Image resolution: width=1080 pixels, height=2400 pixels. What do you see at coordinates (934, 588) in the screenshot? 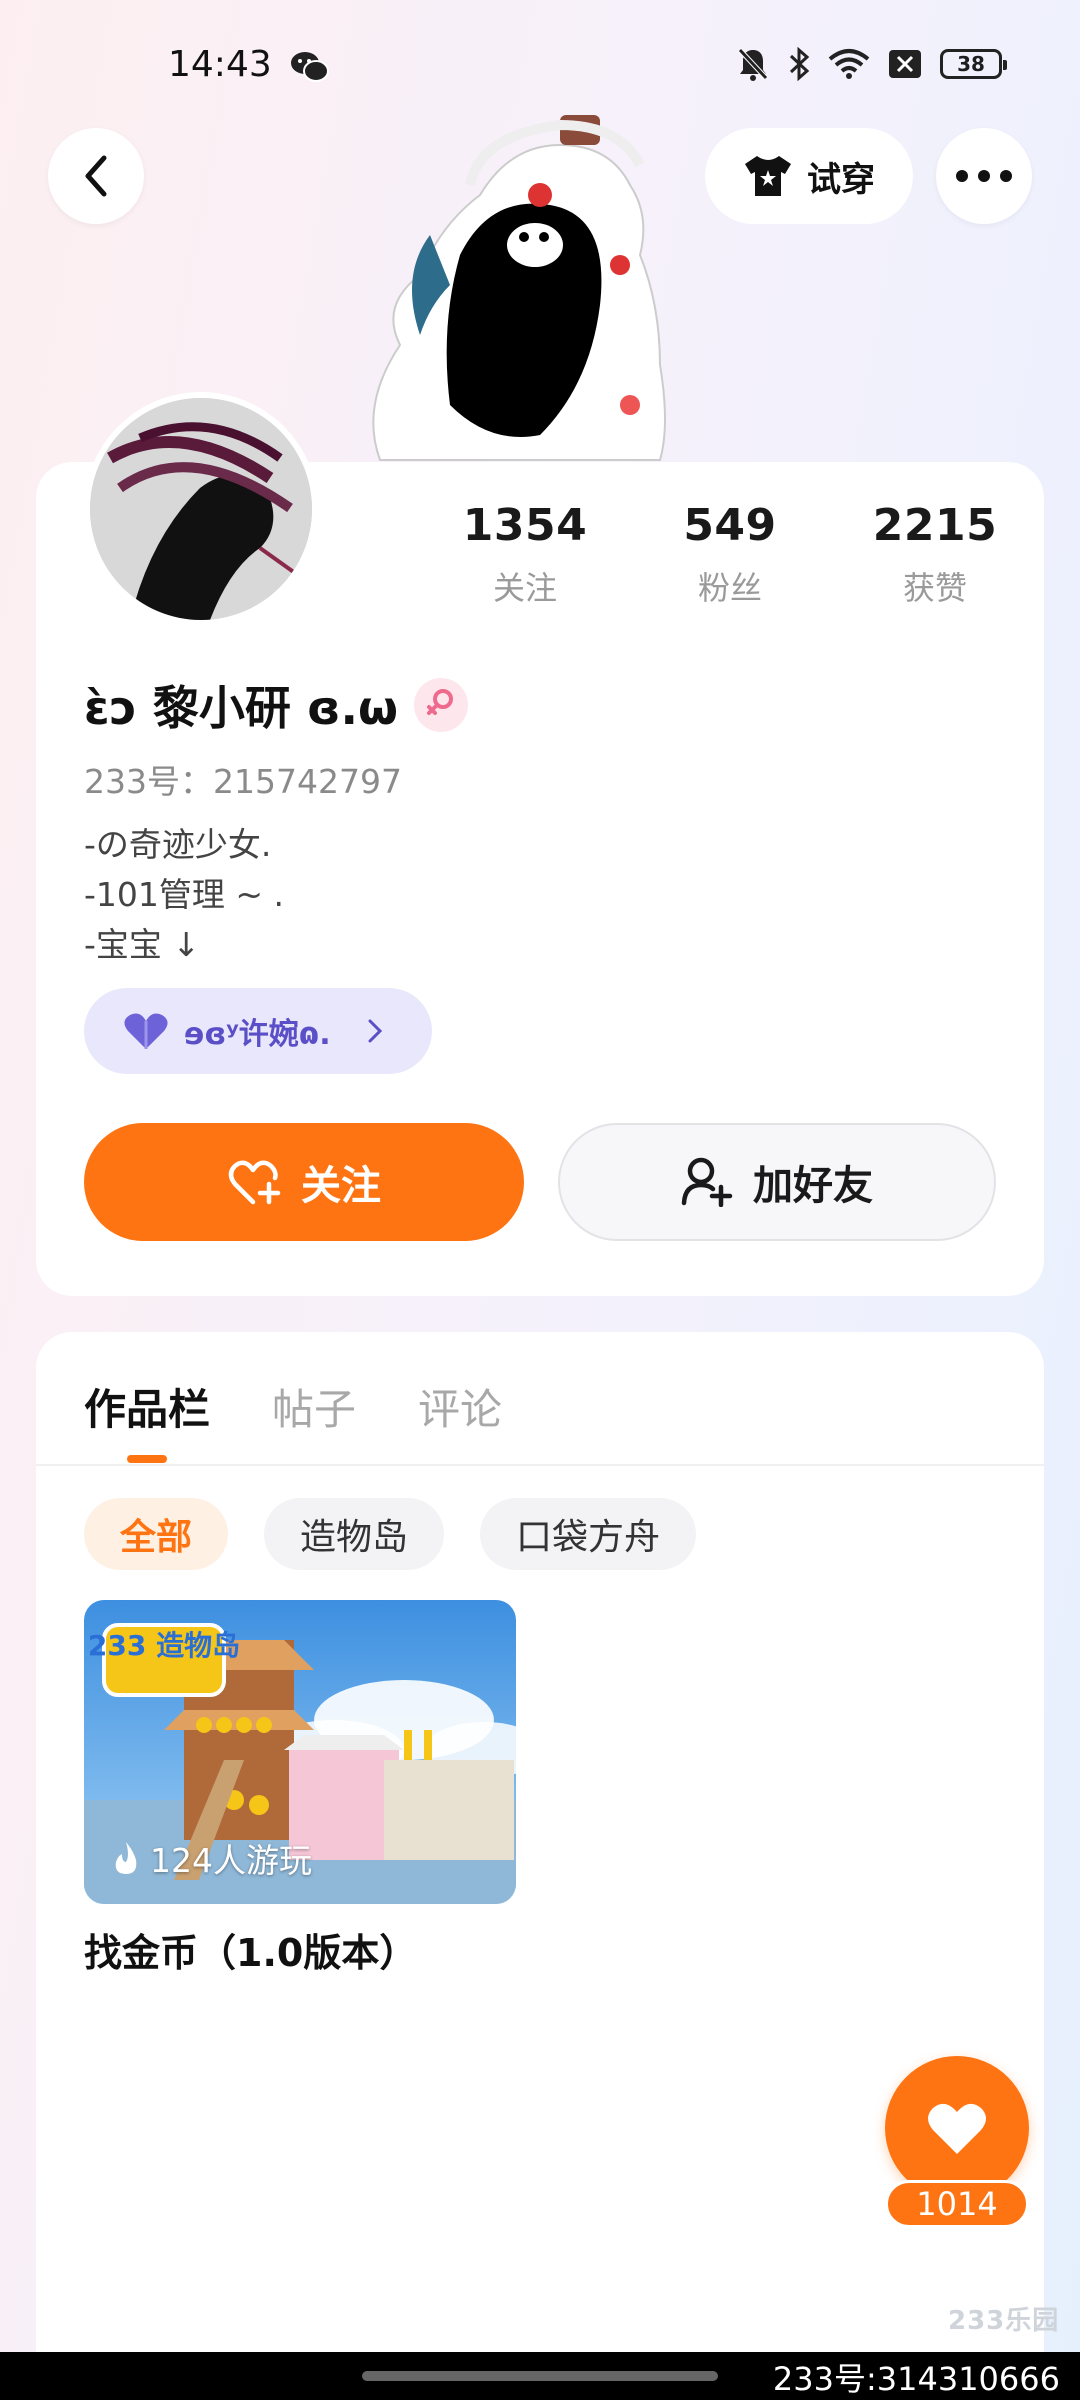
I see `stat-label: 获赞` at bounding box center [934, 588].